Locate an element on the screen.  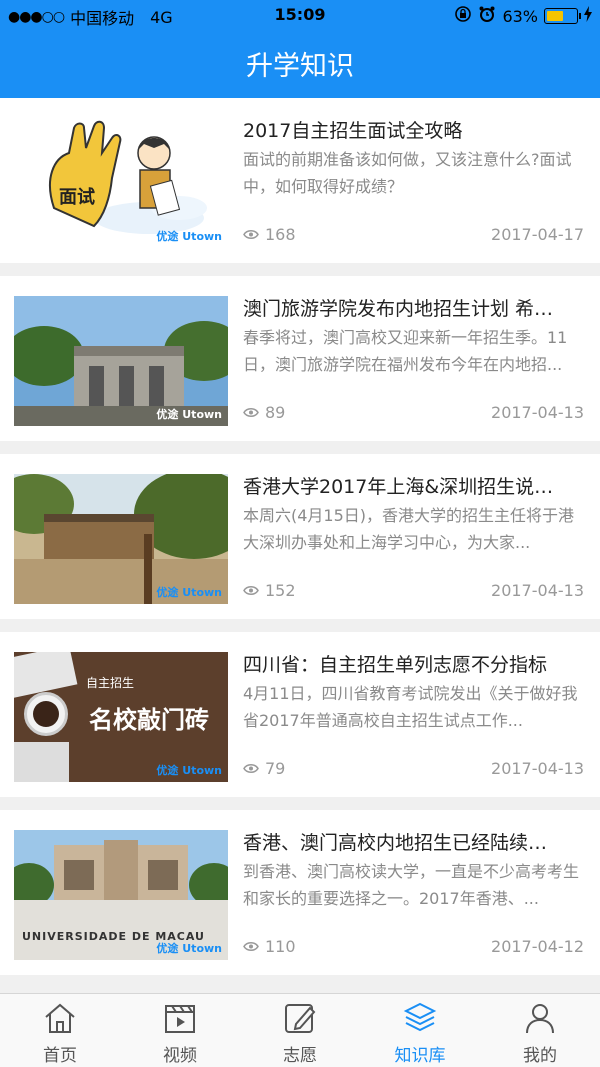
view-count-value: 152 is located at coordinates (280, 590).